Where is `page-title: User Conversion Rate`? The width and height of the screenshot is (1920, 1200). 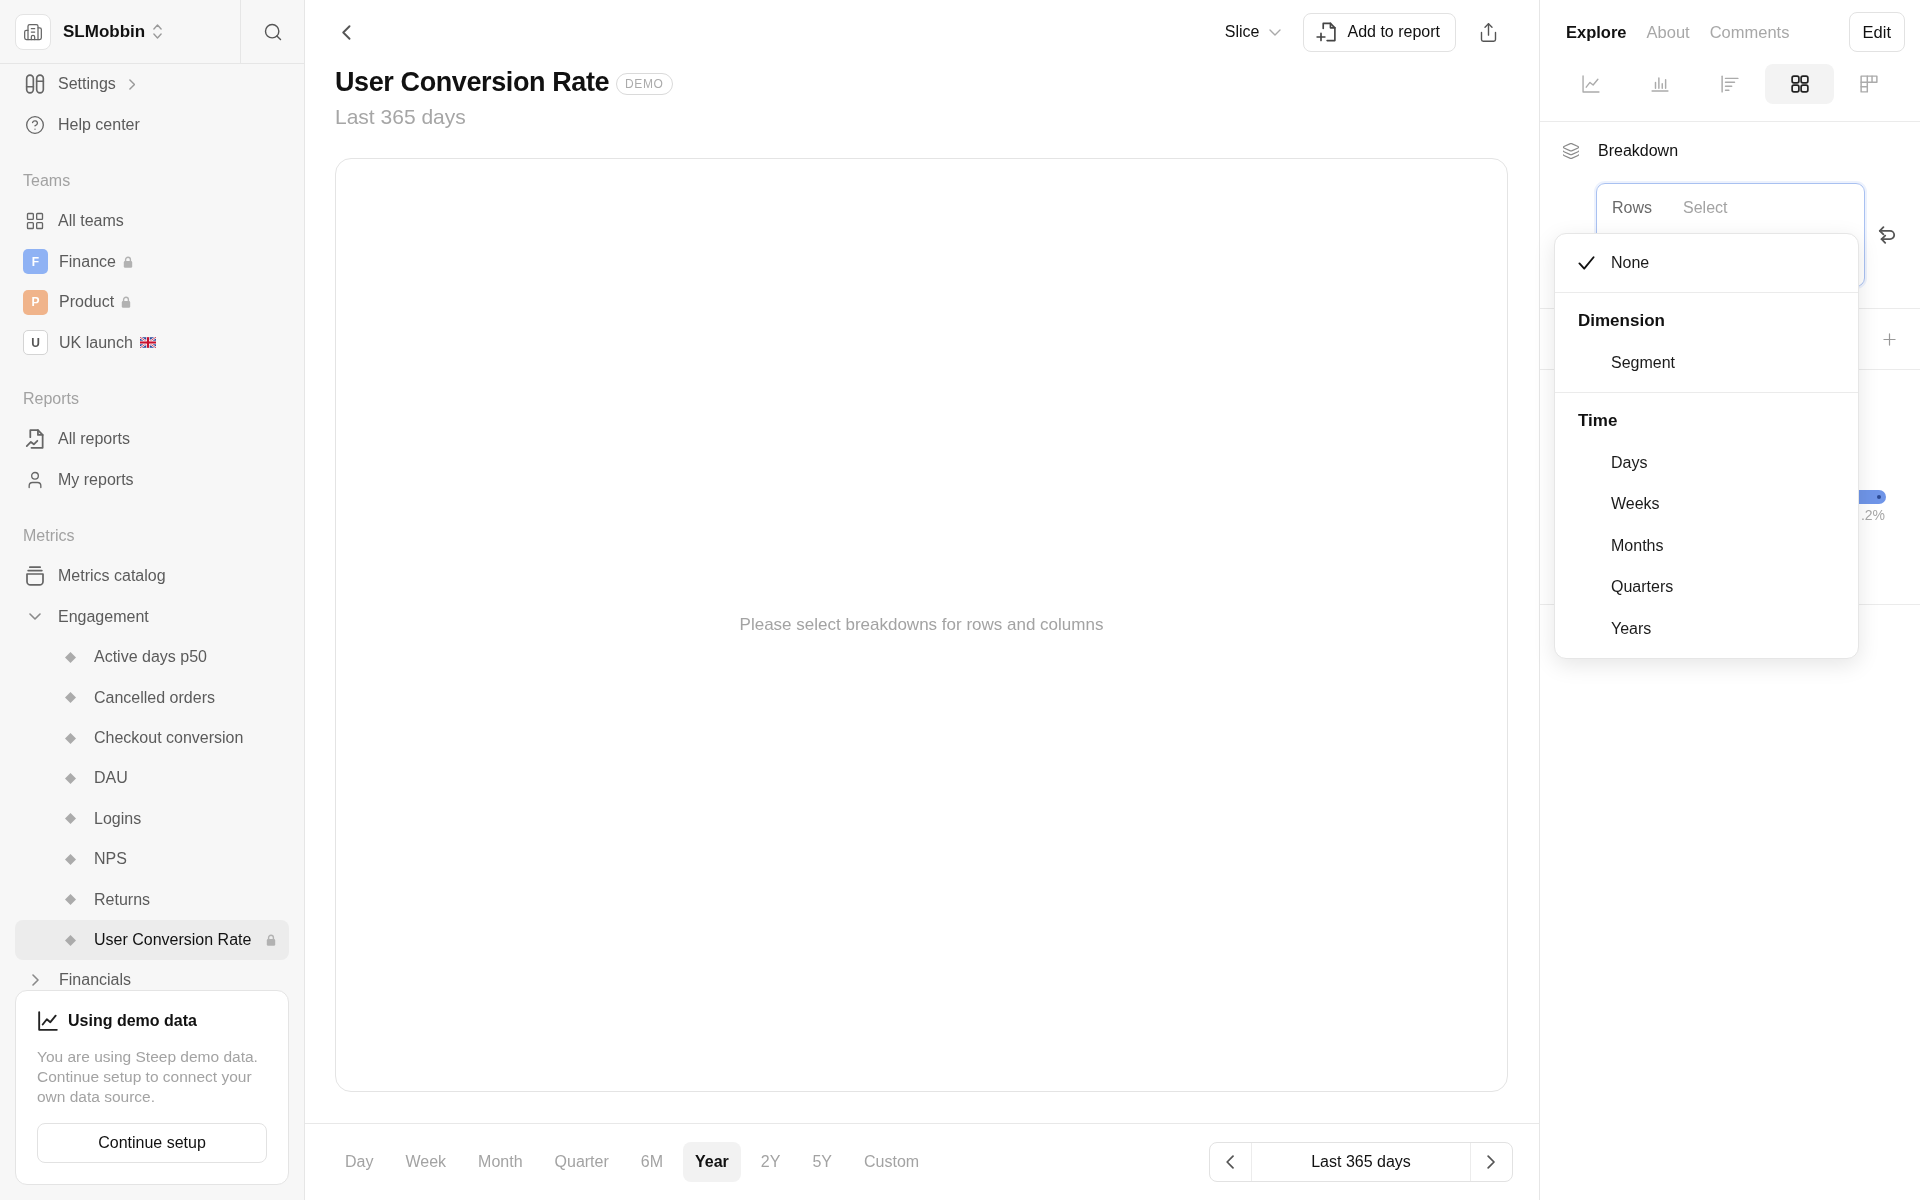 page-title: User Conversion Rate is located at coordinates (472, 82).